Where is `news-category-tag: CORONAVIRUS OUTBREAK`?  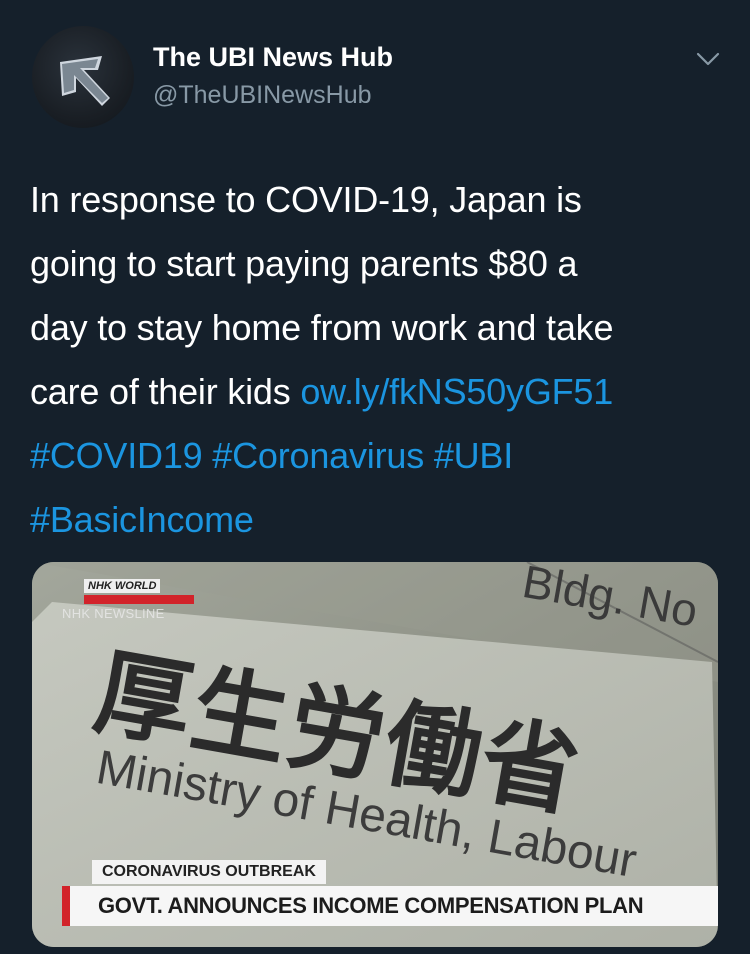
news-category-tag: CORONAVIRUS OUTBREAK is located at coordinates (209, 872).